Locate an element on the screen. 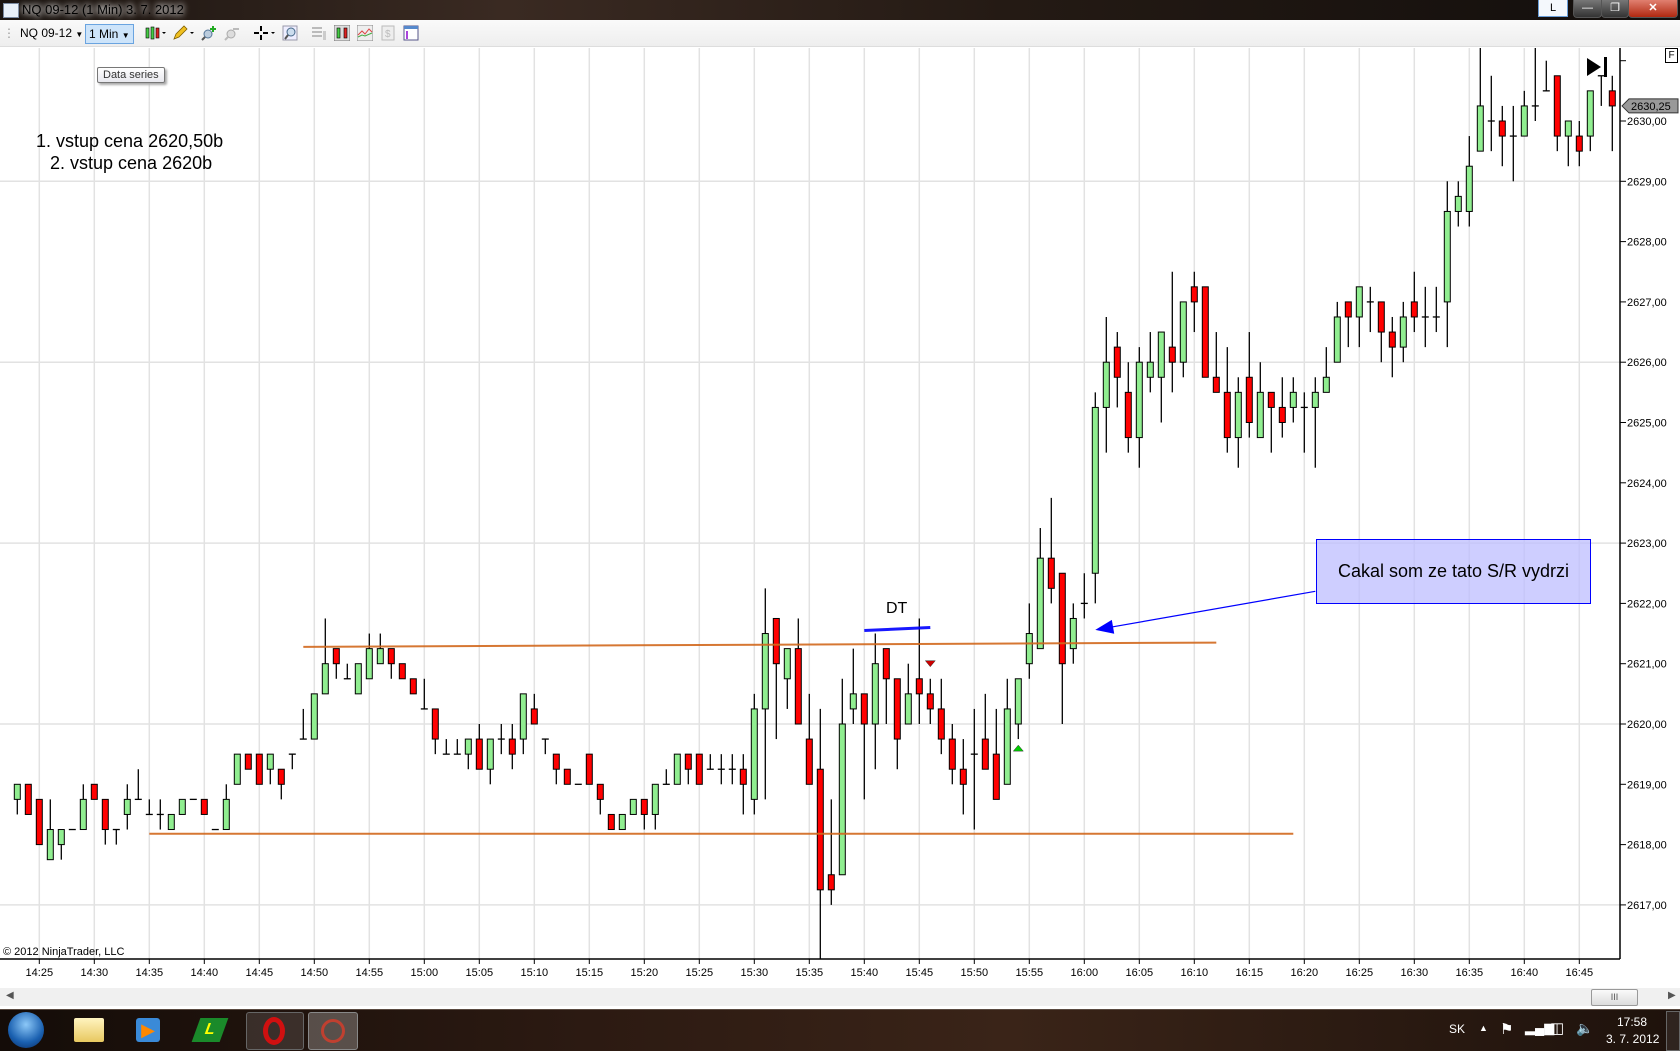 Image resolution: width=1680 pixels, height=1051 pixels. time-tick-label: 15:05 is located at coordinates (480, 973).